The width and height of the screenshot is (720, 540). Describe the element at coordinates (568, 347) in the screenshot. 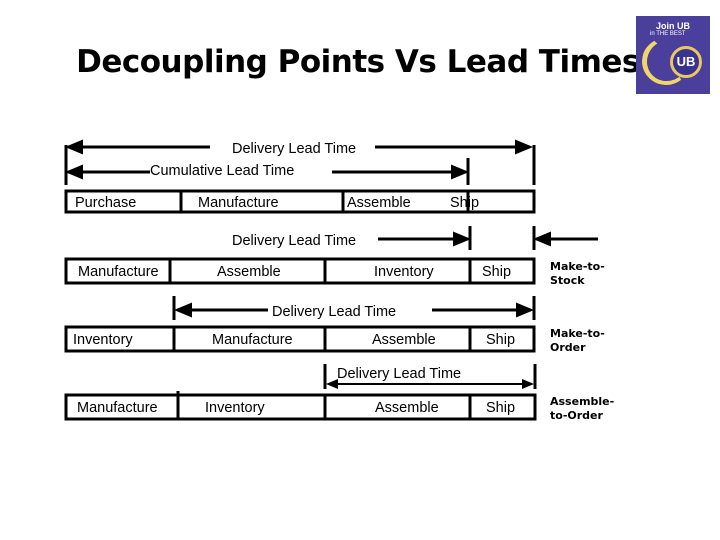

I see `strategy-label: Order` at that location.